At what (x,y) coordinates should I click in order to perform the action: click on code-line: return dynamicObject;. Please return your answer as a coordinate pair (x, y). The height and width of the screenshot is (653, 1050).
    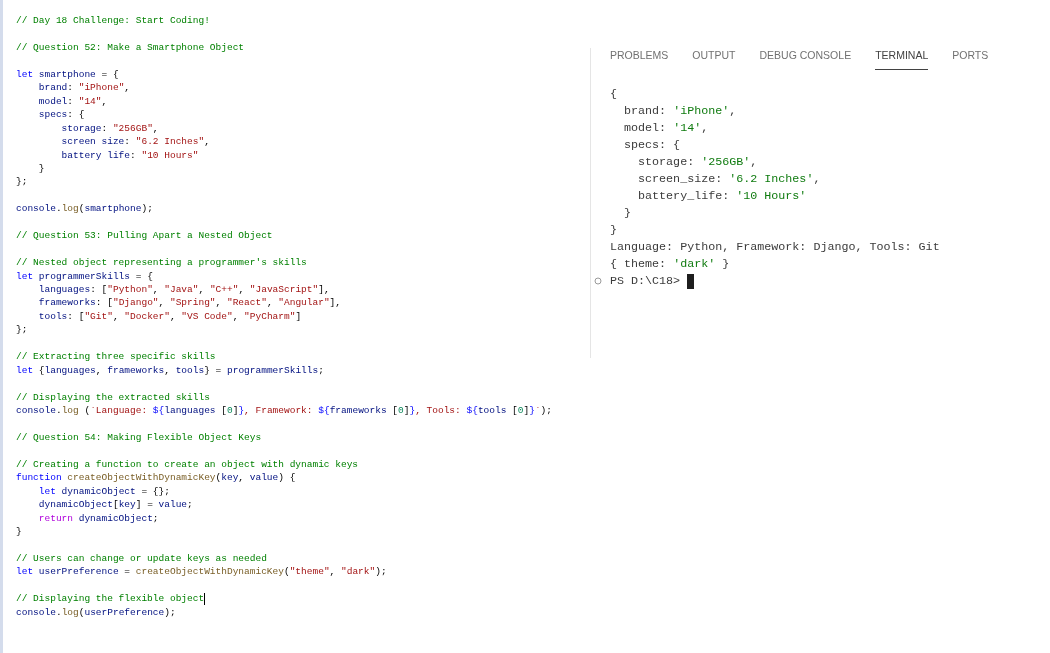
    Looking at the image, I should click on (98, 518).